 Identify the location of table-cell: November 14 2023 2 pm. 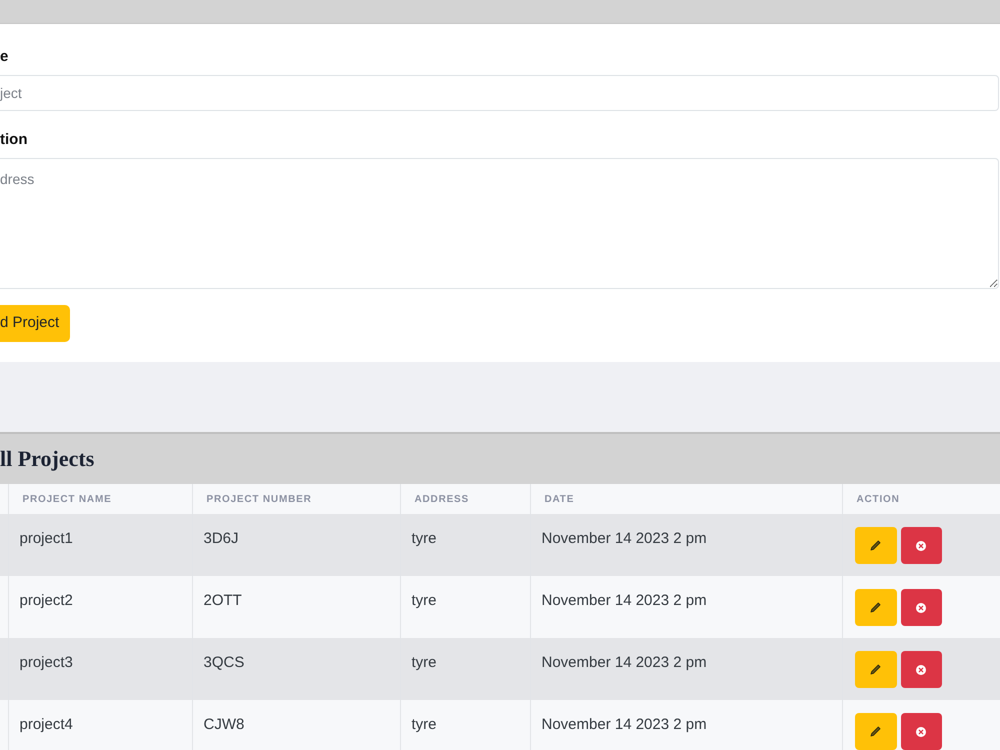
(686, 725).